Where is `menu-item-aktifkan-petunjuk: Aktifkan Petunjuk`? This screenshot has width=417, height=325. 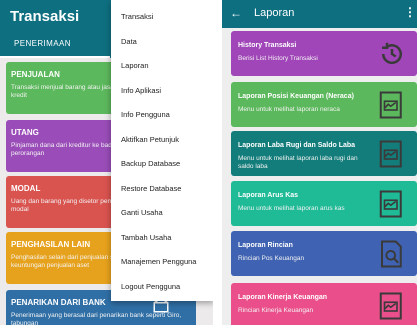
menu-item-aktifkan-petunjuk: Aktifkan Petunjuk is located at coordinates (150, 139).